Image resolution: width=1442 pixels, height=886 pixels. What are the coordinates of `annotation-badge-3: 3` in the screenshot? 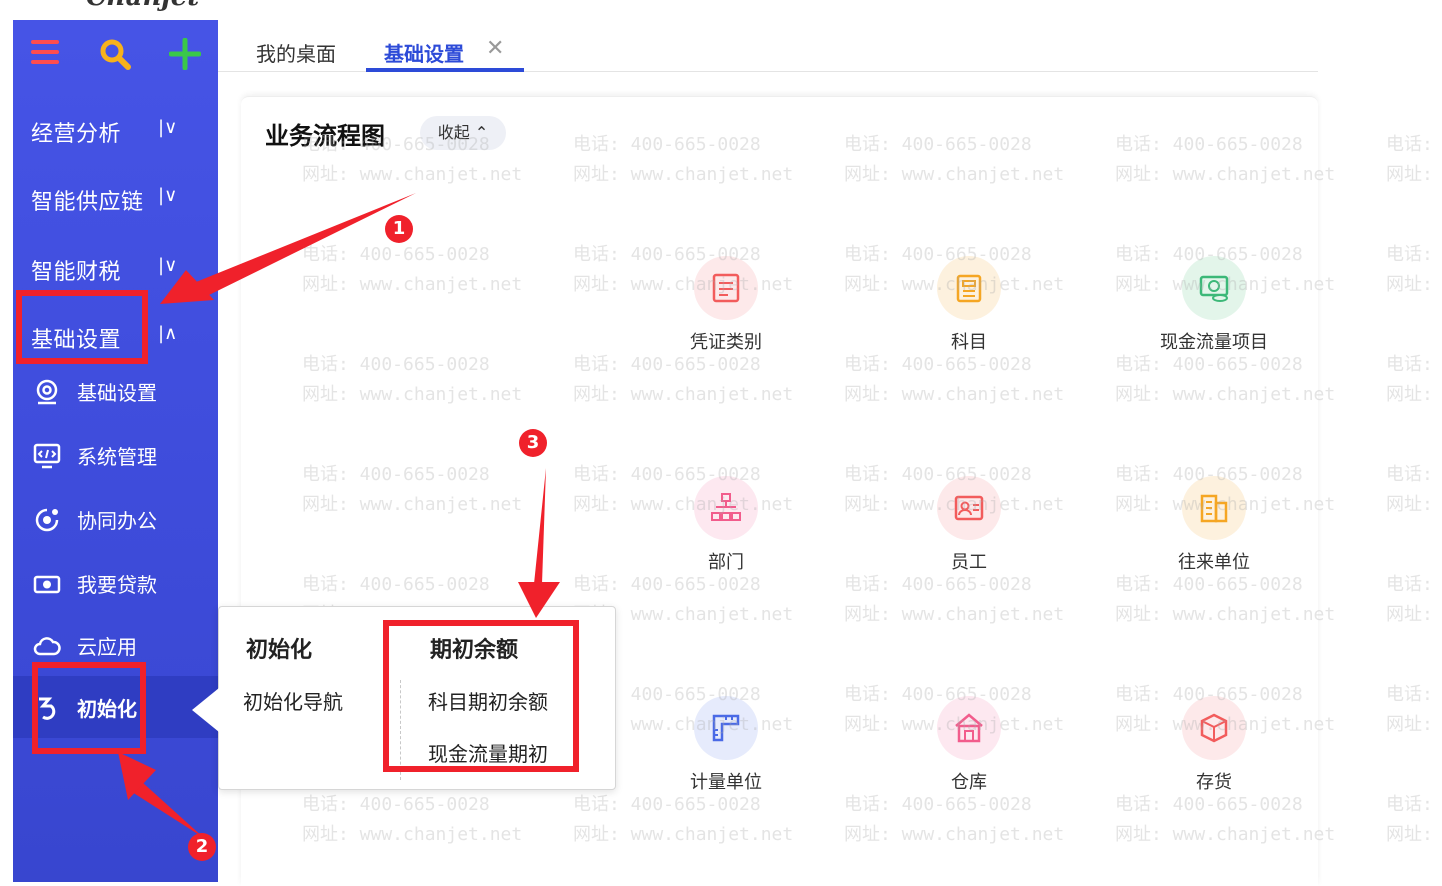 It's located at (533, 443).